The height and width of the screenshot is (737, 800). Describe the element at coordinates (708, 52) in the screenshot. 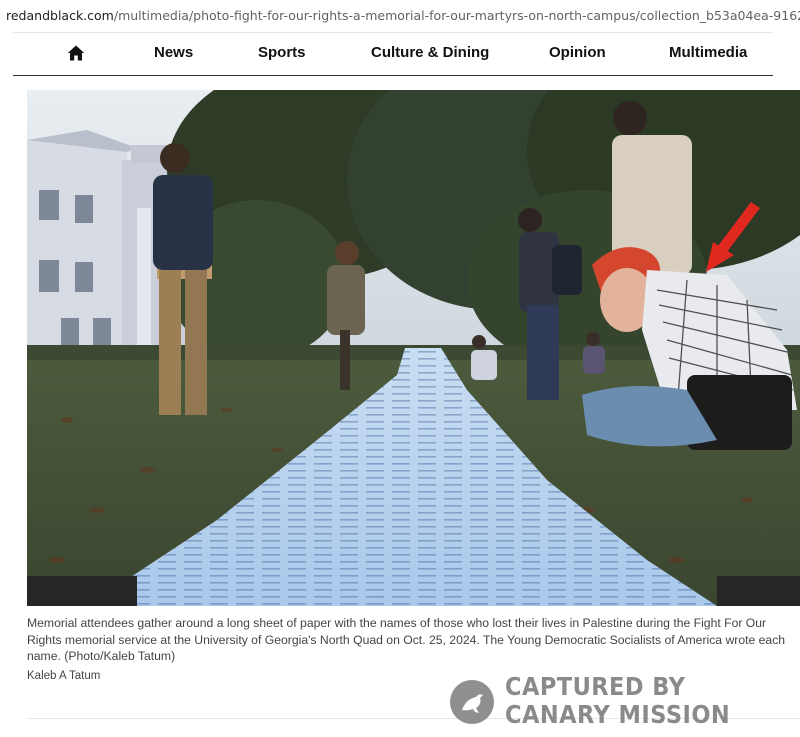

I see `nav-multimedia: Multimedia` at that location.